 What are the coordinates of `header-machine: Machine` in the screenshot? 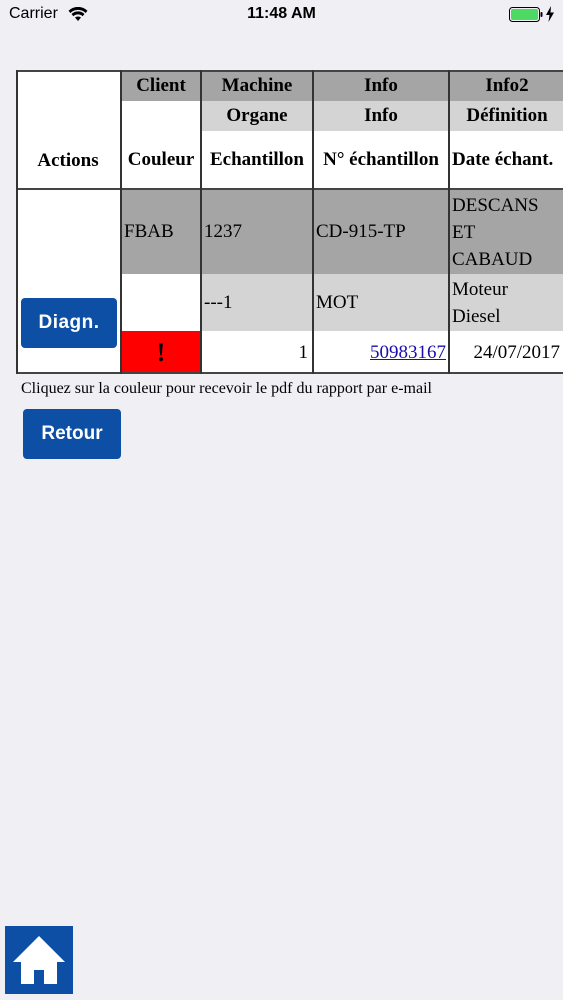 It's located at (257, 85).